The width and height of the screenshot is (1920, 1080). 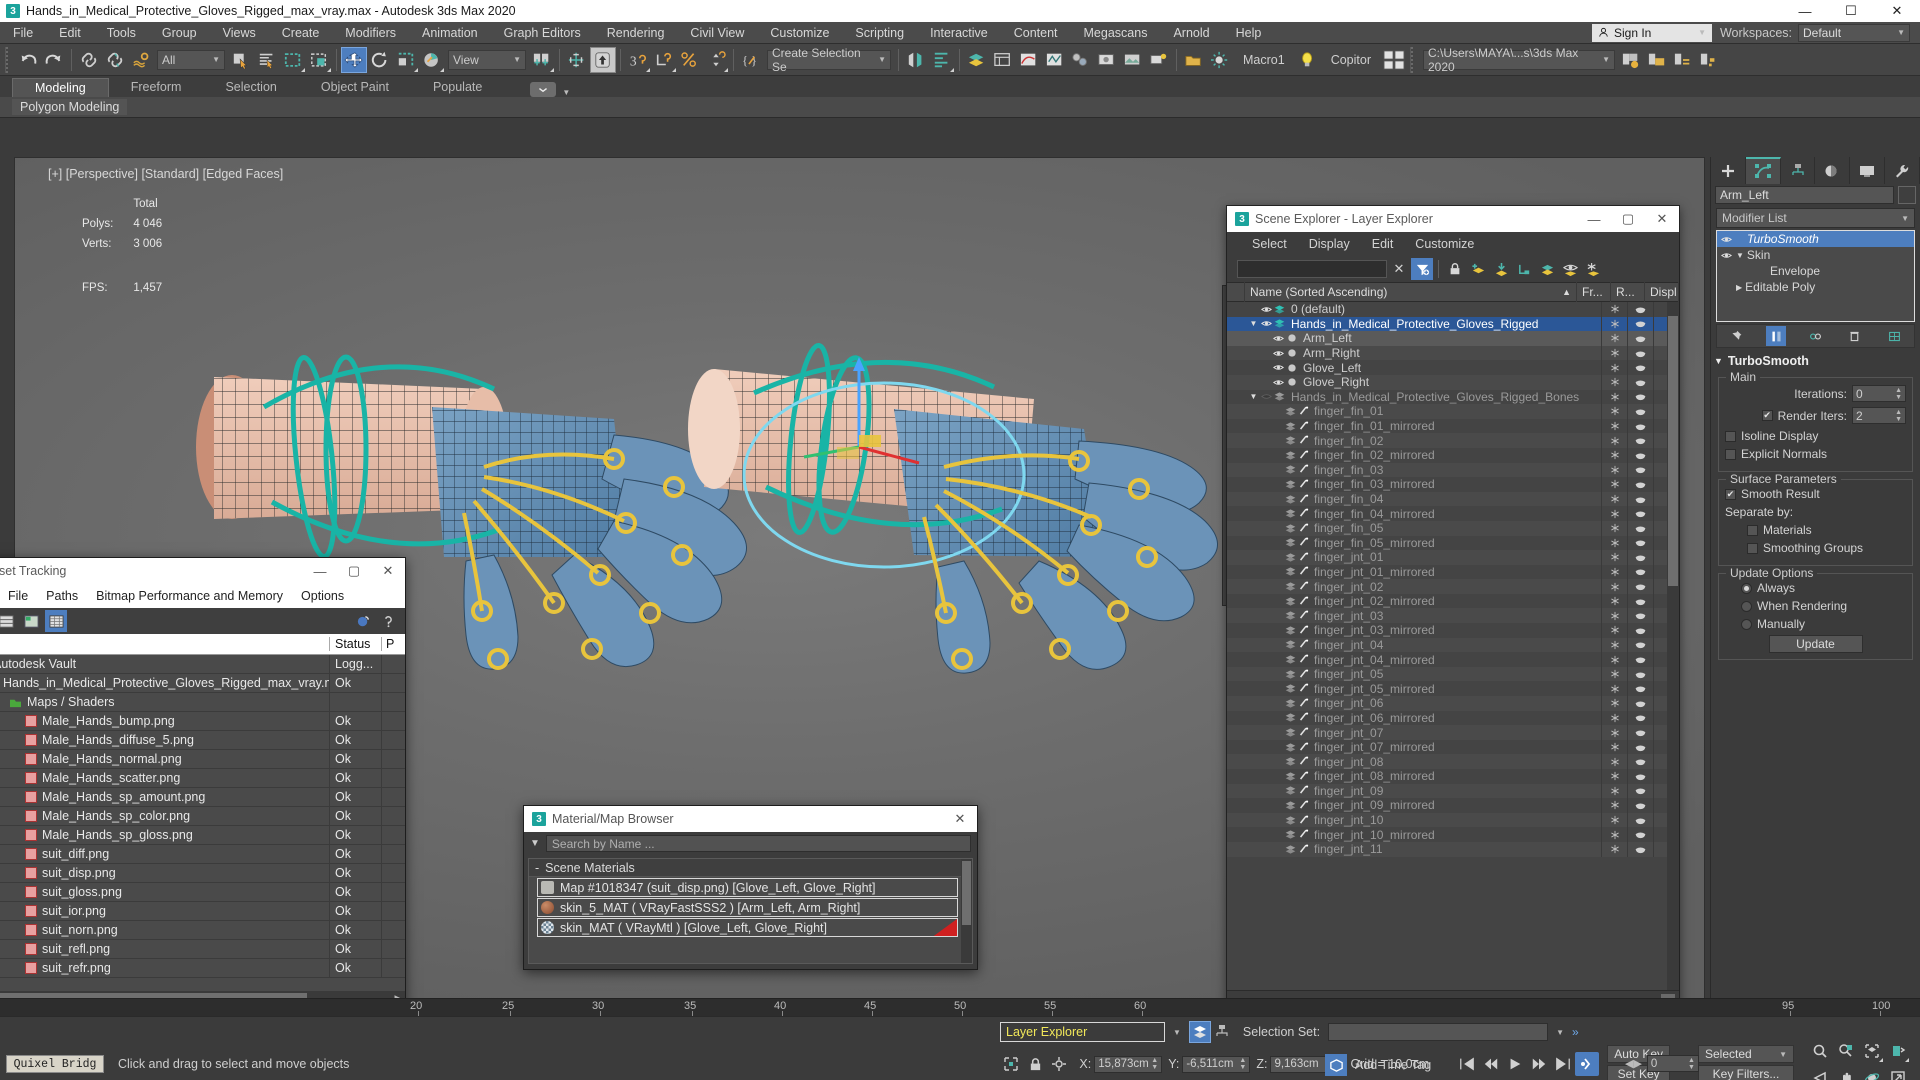 I want to click on scene-explorer-row: finger_jnt_09, so click(x=1453, y=791).